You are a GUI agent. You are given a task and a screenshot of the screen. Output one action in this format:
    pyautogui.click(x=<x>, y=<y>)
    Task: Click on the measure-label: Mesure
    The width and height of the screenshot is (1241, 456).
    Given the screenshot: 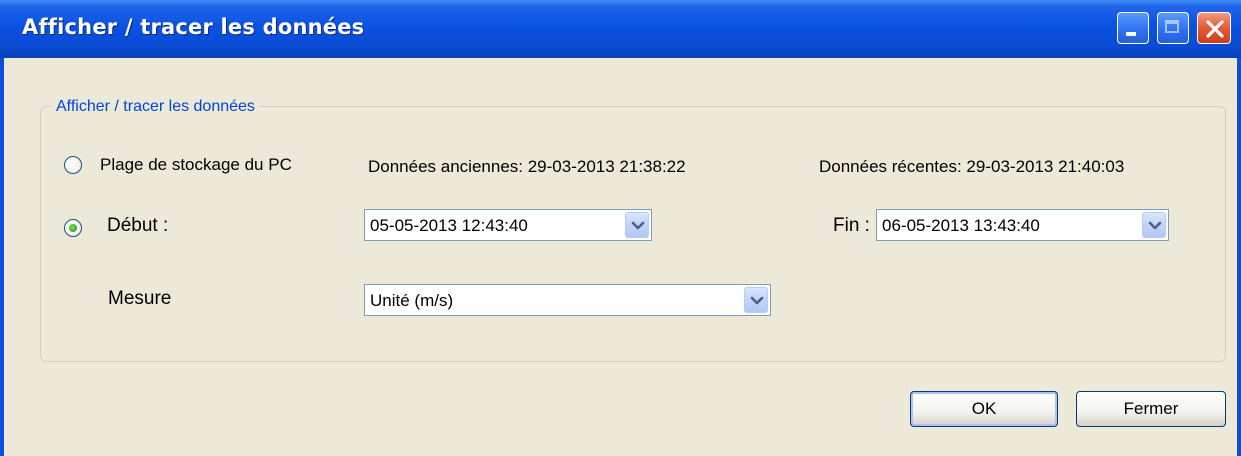 What is the action you would take?
    pyautogui.click(x=140, y=298)
    